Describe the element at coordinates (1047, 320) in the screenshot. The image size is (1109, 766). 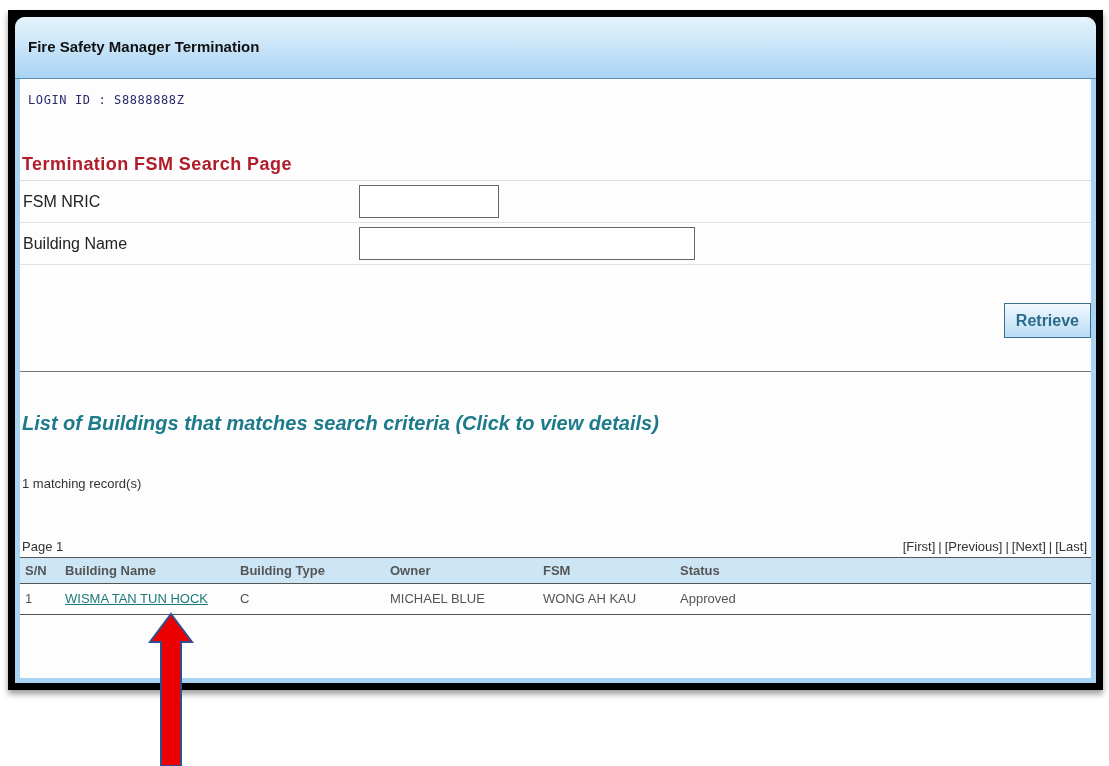
I see `retrieve-button: Retrieve` at that location.